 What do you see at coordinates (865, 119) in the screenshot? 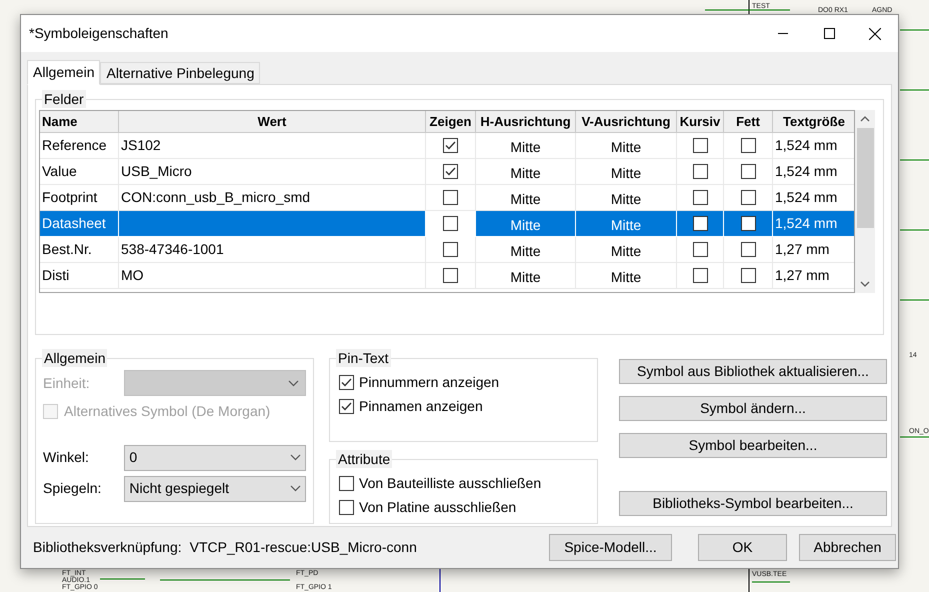
I see `chevron-up-icon` at bounding box center [865, 119].